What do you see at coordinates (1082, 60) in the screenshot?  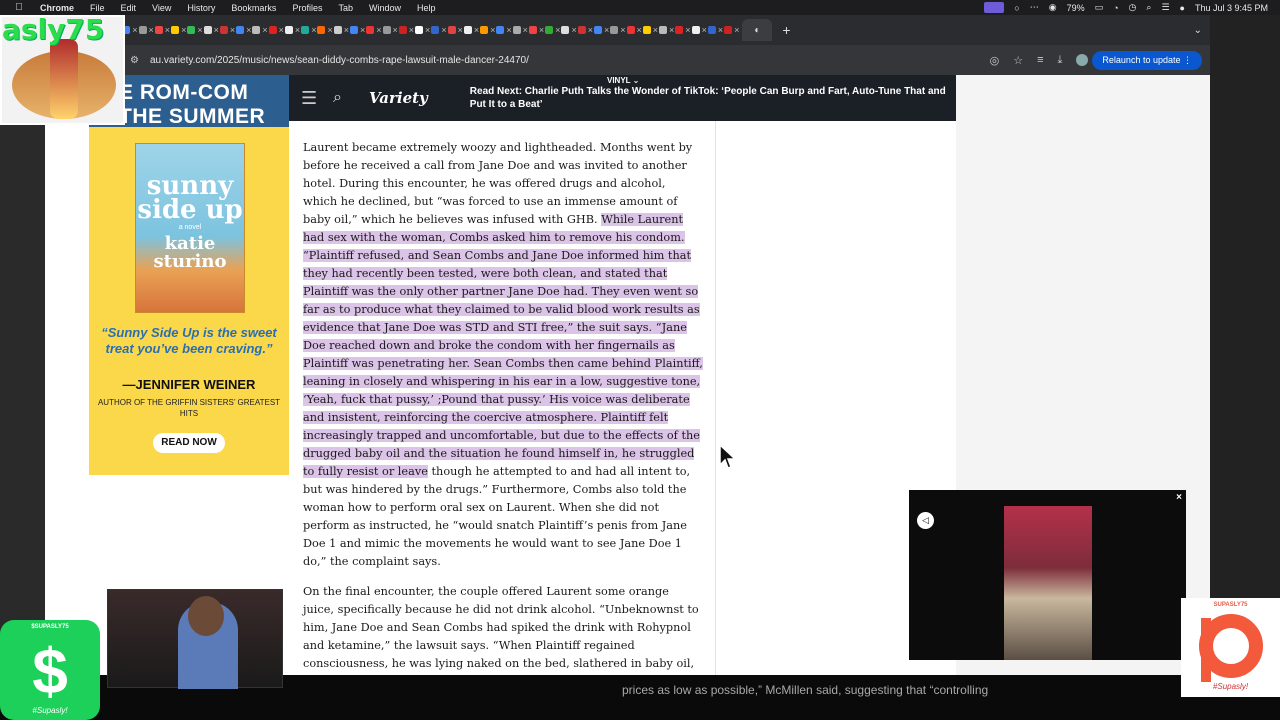 I see `profile-avatar` at bounding box center [1082, 60].